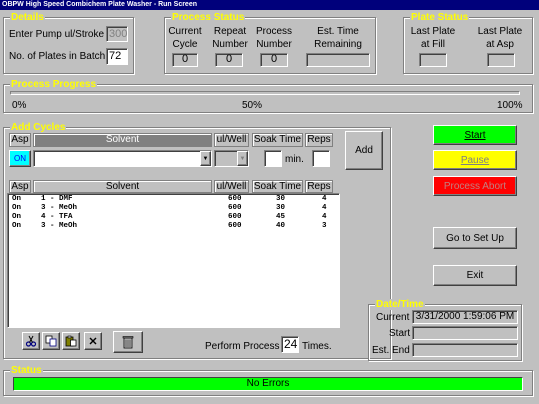 The height and width of the screenshot is (404, 539). Describe the element at coordinates (475, 135) in the screenshot. I see `start-button: Start` at that location.